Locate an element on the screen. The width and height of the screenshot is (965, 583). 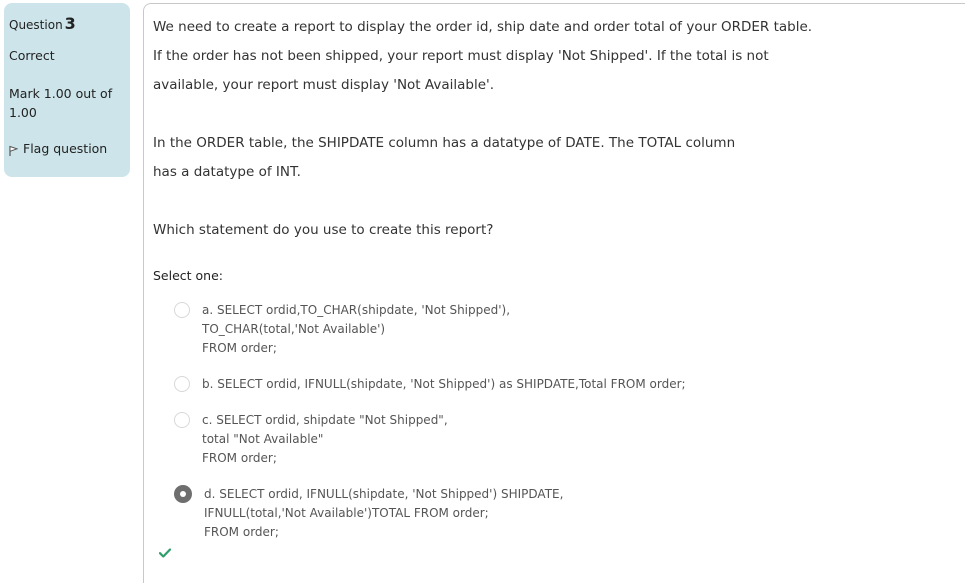
radio-button-a is located at coordinates (182, 310).